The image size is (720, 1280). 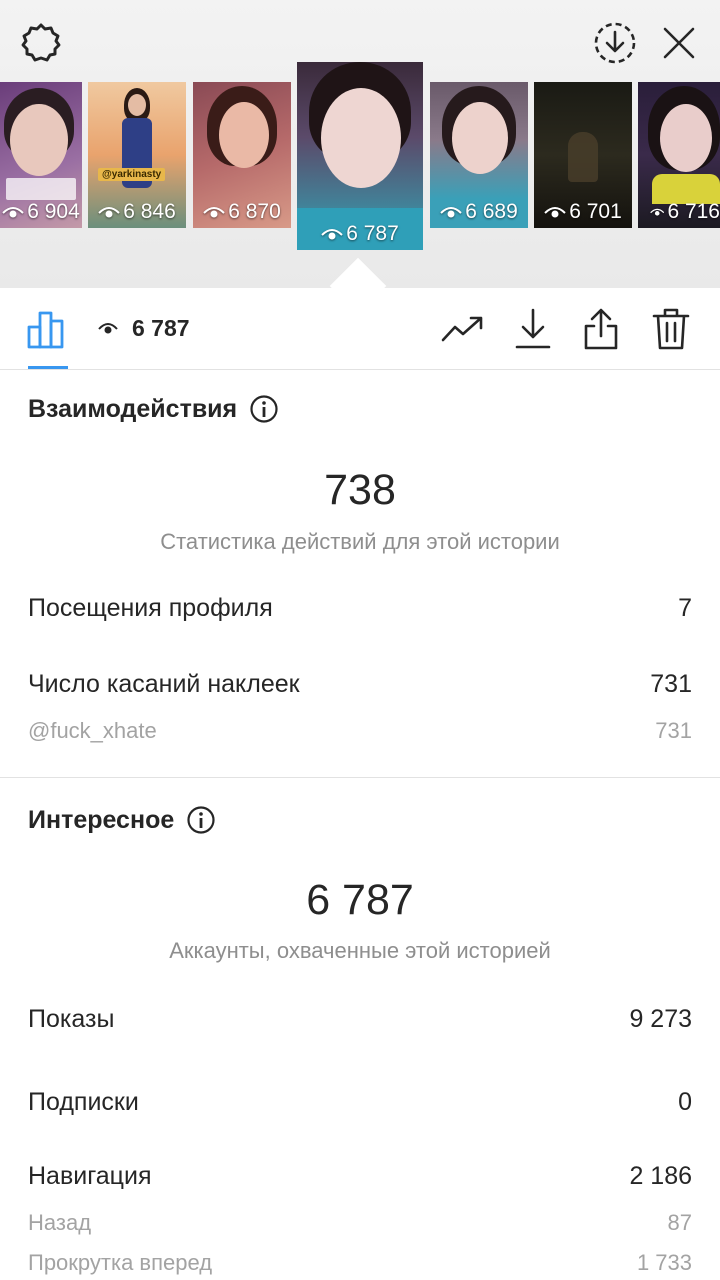 What do you see at coordinates (360, 1102) in the screenshot?
I see `metric-row-follows: Подписки 0` at bounding box center [360, 1102].